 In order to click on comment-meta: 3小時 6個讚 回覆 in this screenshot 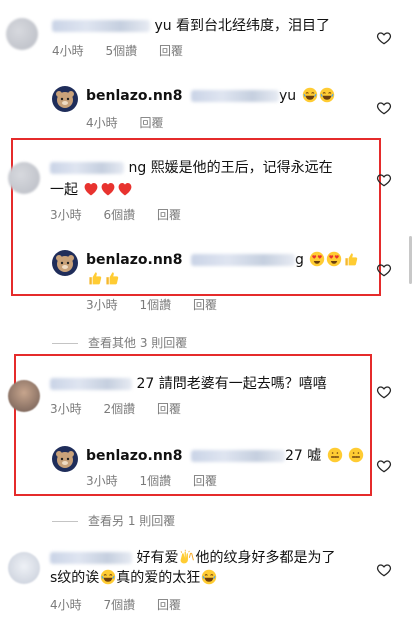, I will do `click(124, 214)`.